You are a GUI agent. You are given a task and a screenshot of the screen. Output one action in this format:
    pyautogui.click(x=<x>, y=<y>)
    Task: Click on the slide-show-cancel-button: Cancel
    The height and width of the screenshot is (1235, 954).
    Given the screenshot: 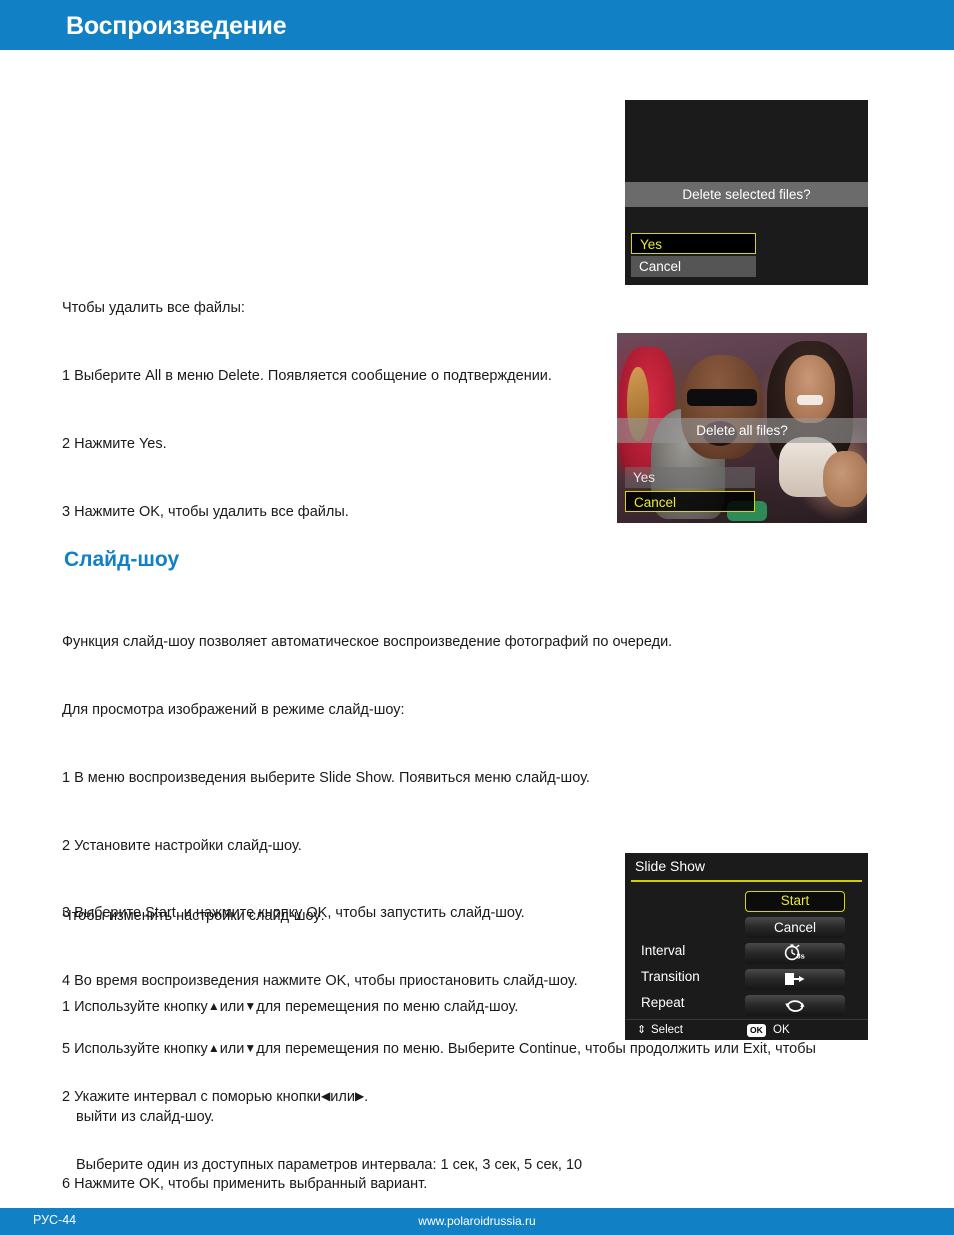 What is the action you would take?
    pyautogui.click(x=795, y=927)
    